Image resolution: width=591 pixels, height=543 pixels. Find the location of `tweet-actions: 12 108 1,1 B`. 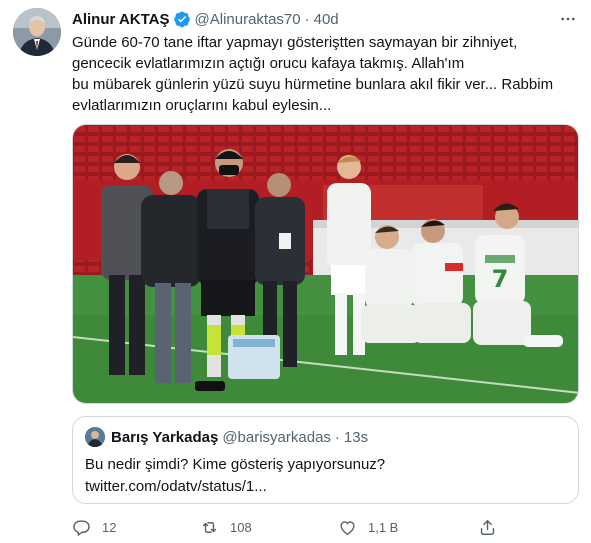

tweet-actions: 12 108 1,1 B is located at coordinates (287, 527).